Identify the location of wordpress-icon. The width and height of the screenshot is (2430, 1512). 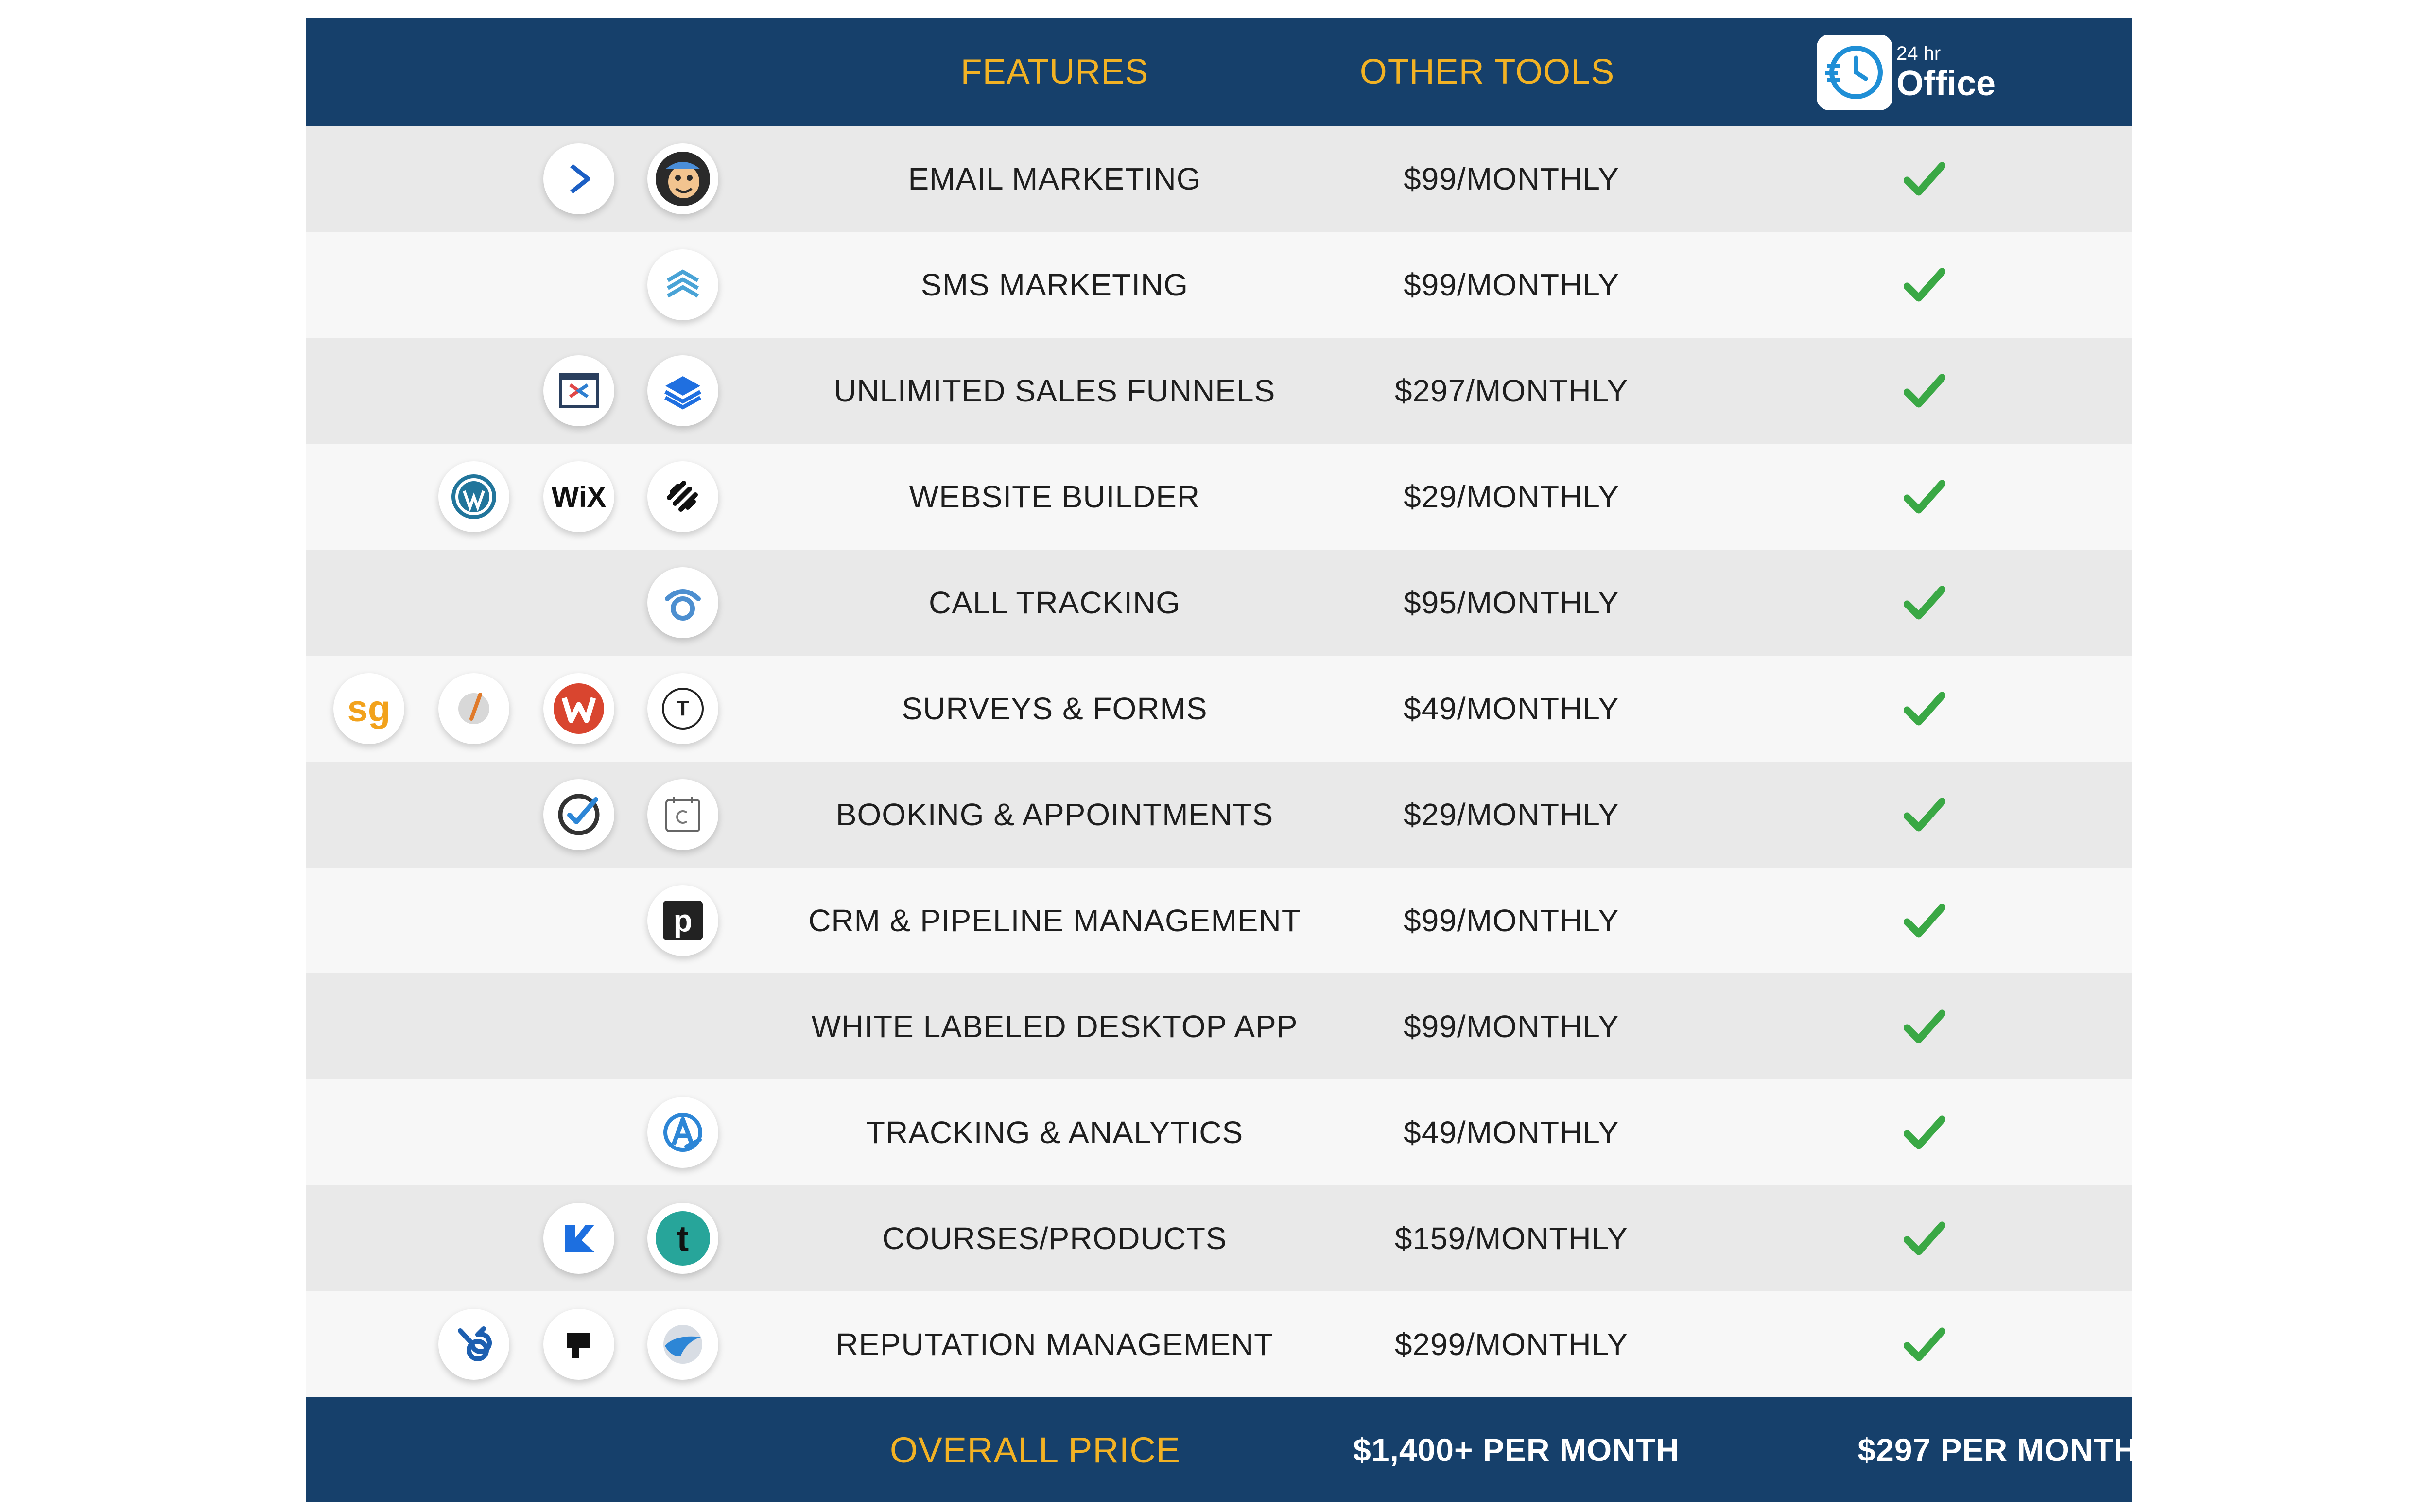
(473, 496).